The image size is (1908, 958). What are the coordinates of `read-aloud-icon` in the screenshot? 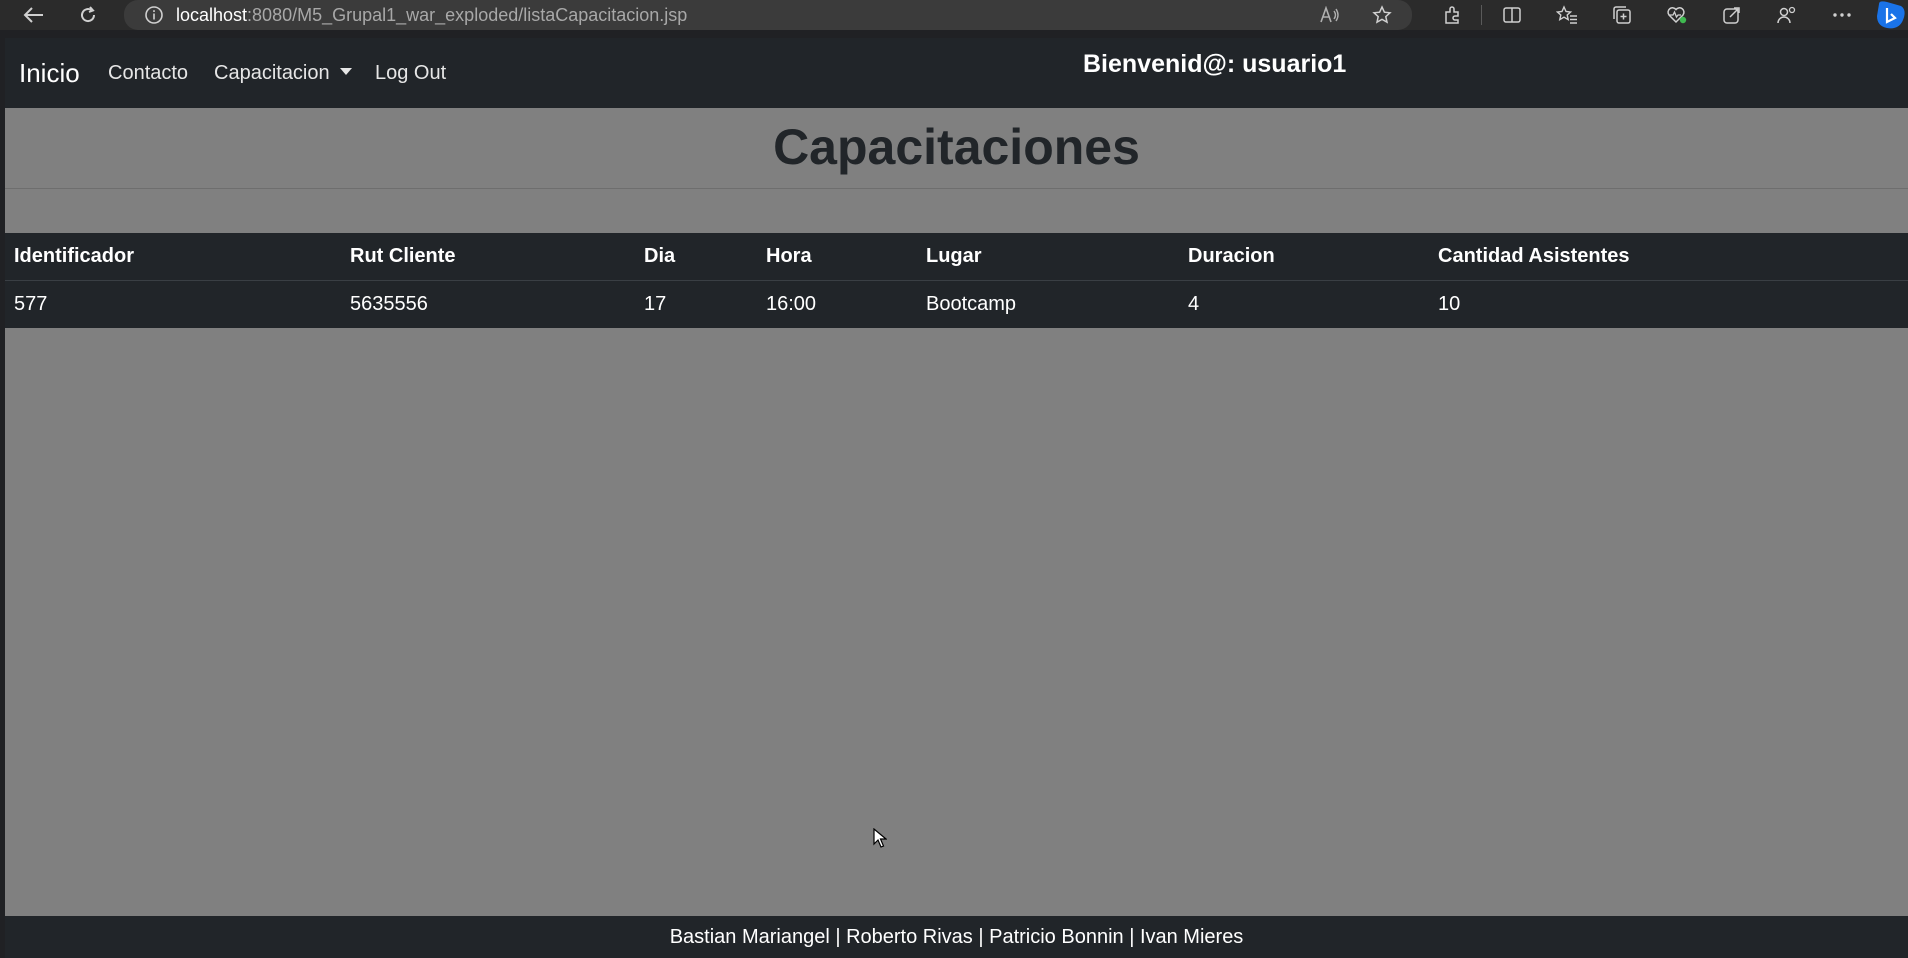 It's located at (1330, 15).